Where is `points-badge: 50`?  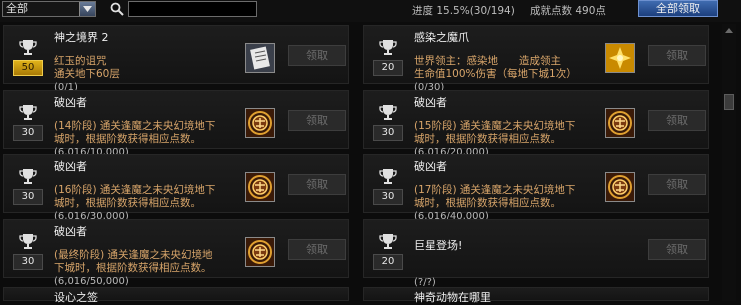
points-badge: 50 is located at coordinates (28, 68).